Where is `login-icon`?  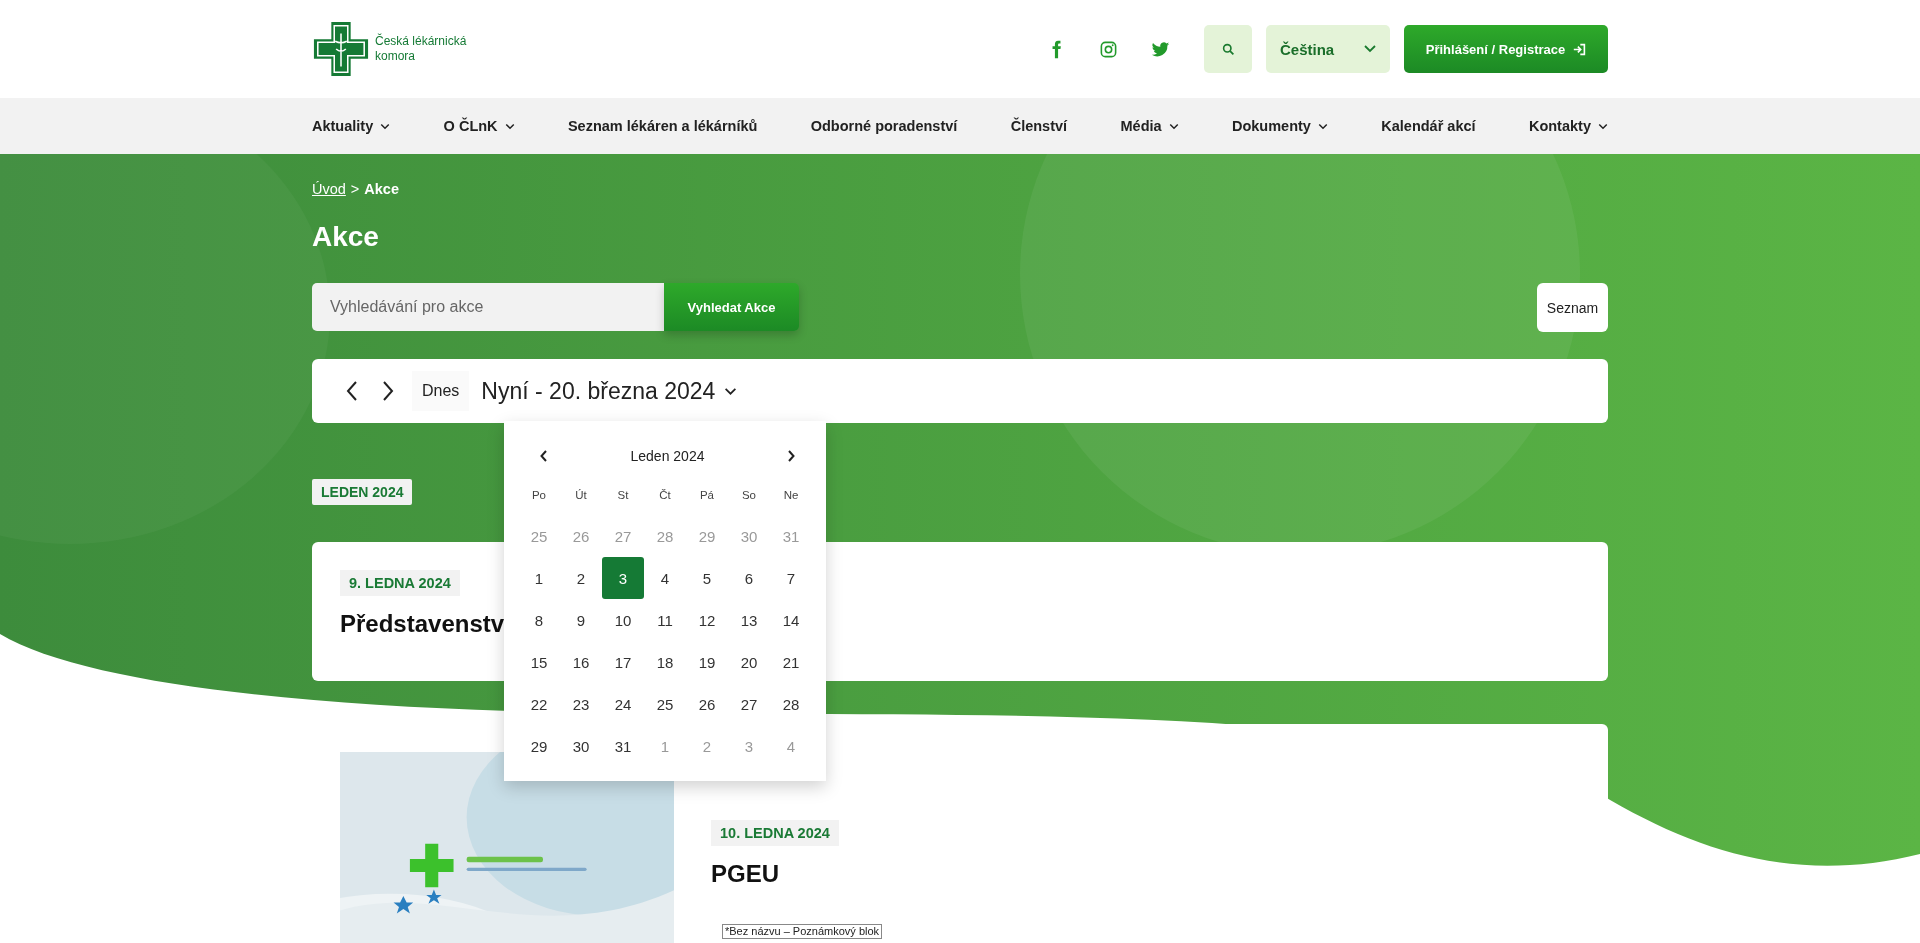 login-icon is located at coordinates (1580, 49).